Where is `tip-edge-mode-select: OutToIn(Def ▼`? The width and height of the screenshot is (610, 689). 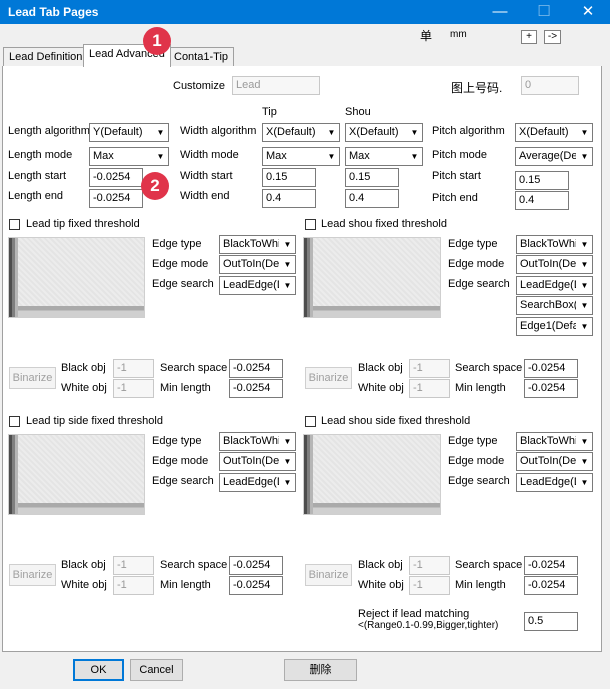 tip-edge-mode-select: OutToIn(Def ▼ is located at coordinates (257, 264).